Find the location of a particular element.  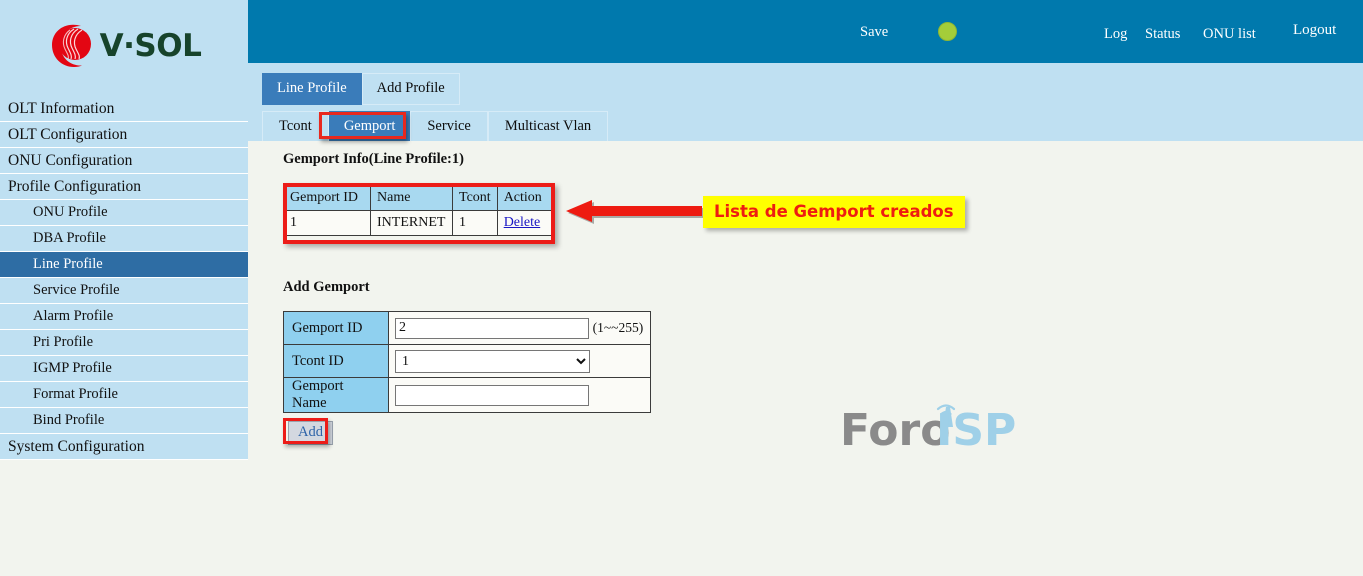

delete-link: Delete is located at coordinates (522, 222).